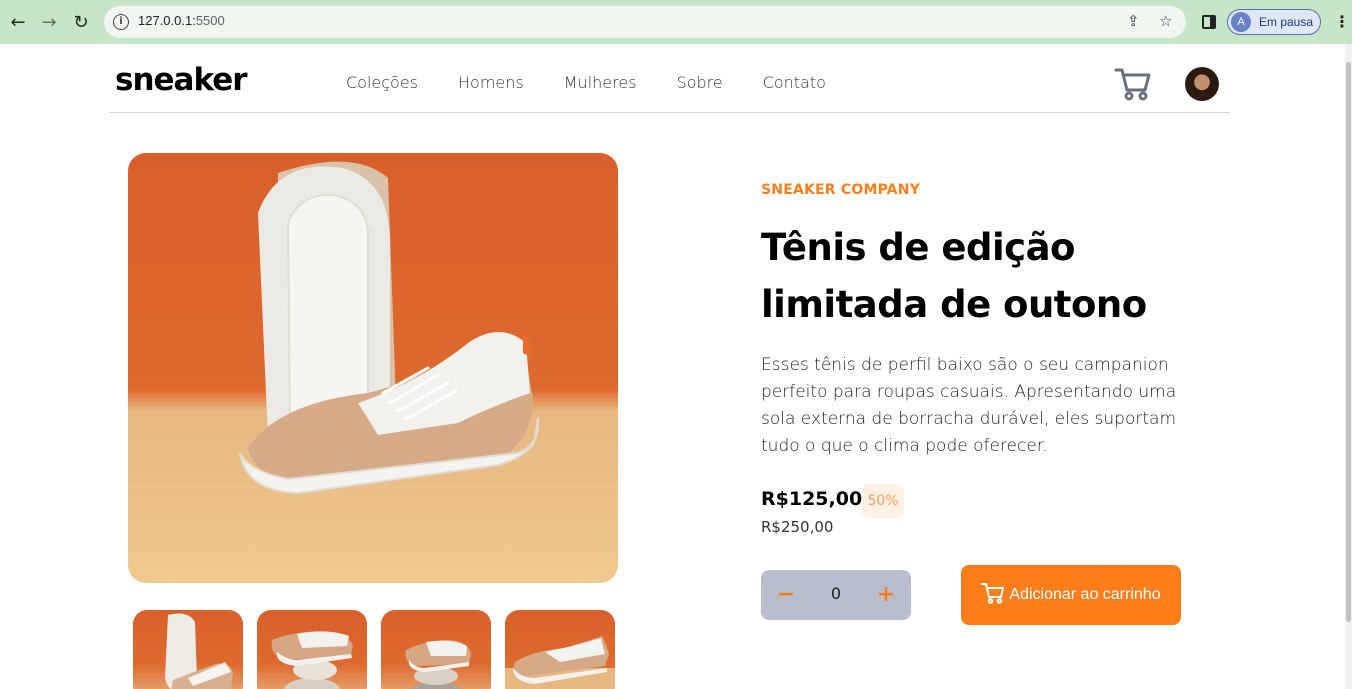 The width and height of the screenshot is (1352, 689). Describe the element at coordinates (1202, 84) in the screenshot. I see `user-avatar` at that location.